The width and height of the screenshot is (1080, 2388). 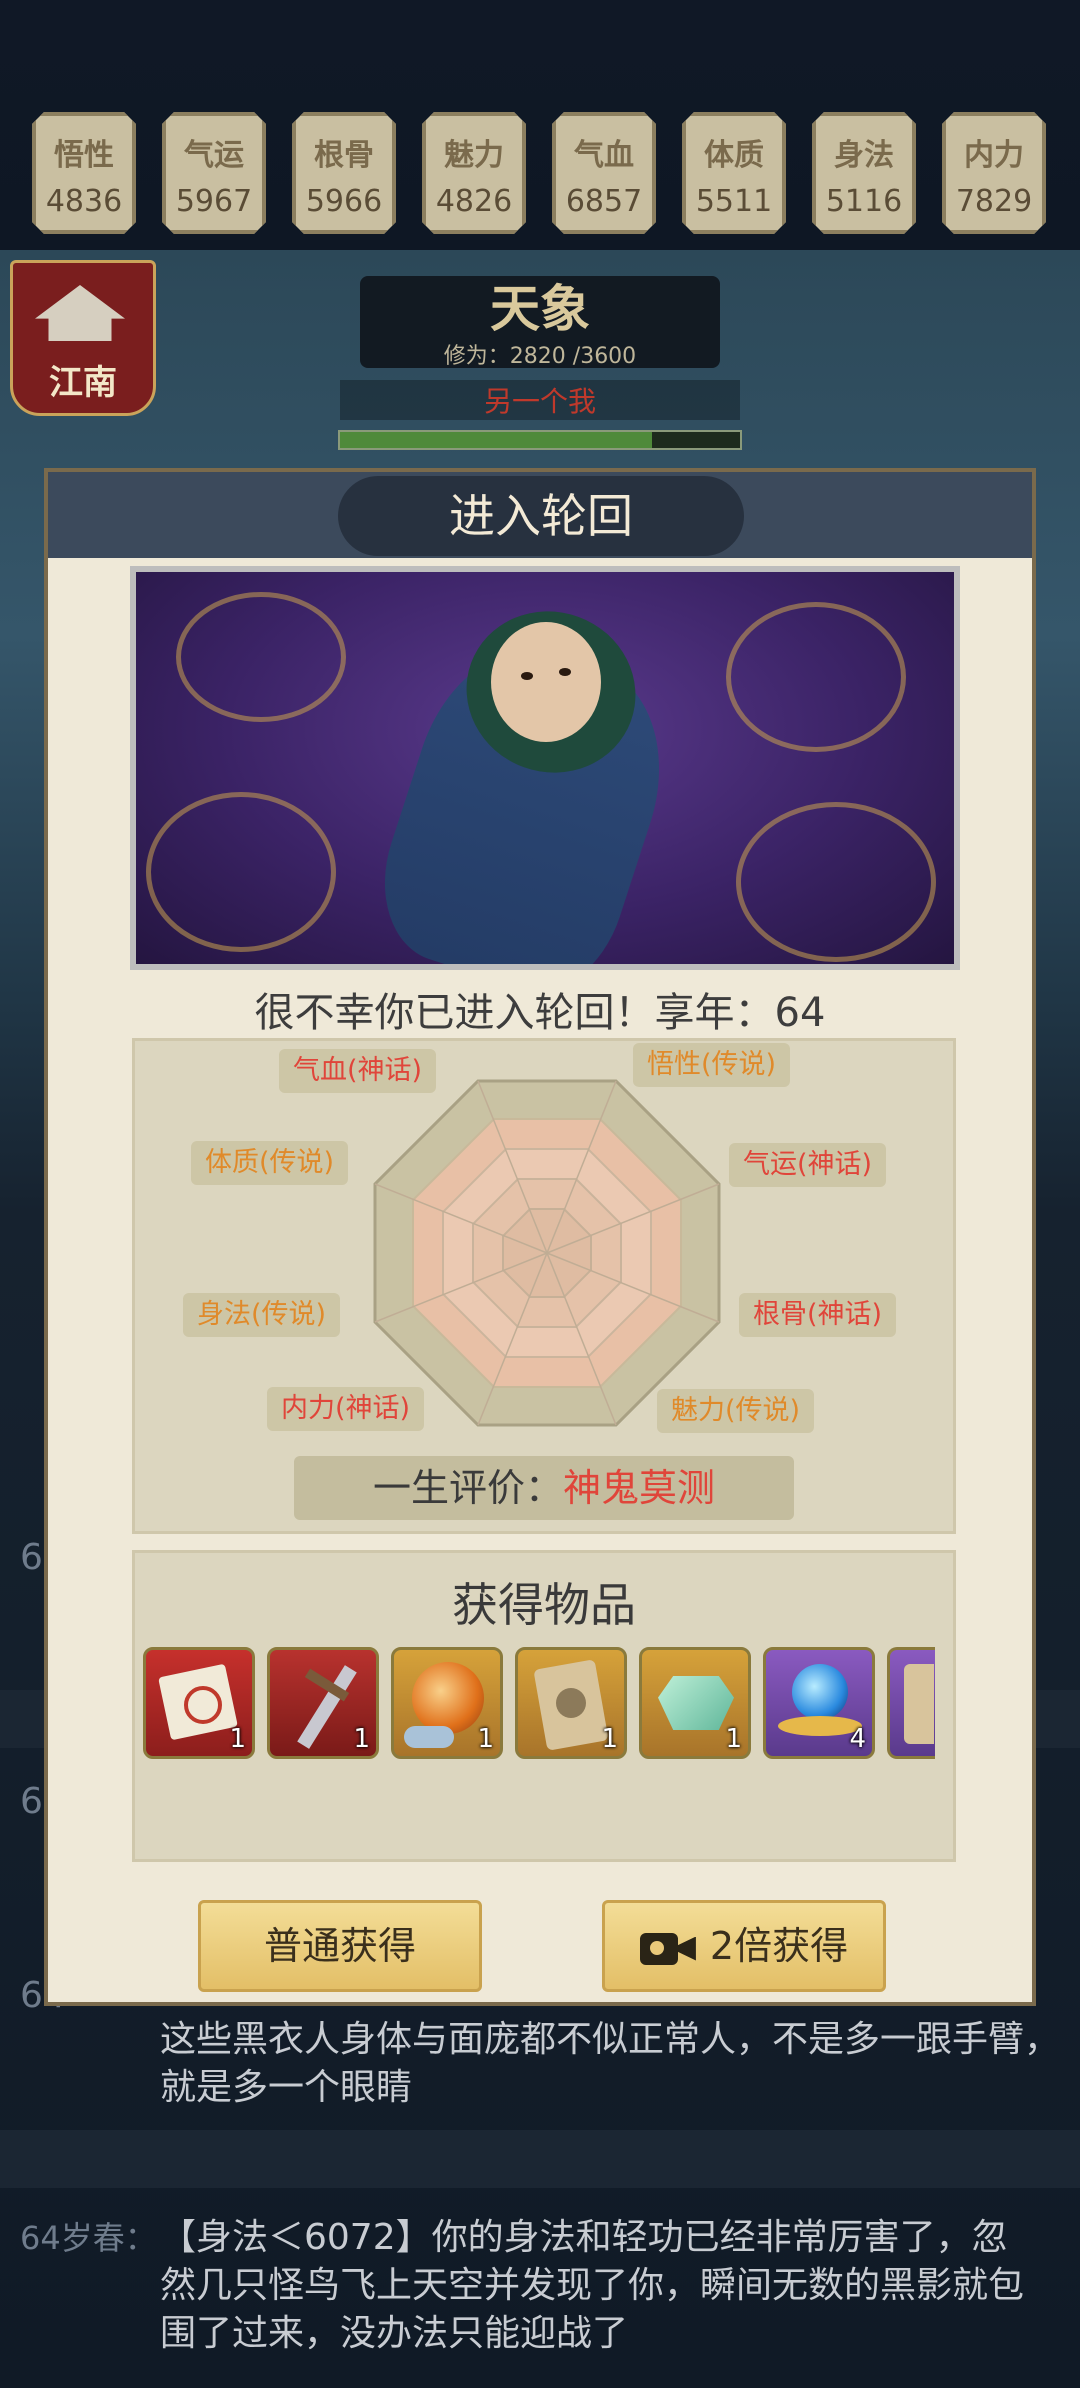 I want to click on item-count: 4, so click(x=857, y=1739).